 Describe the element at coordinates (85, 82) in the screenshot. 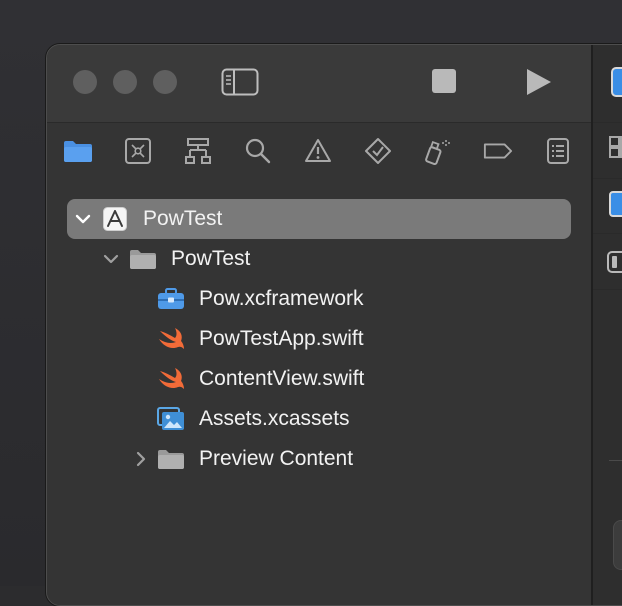

I see `close-window-button` at that location.